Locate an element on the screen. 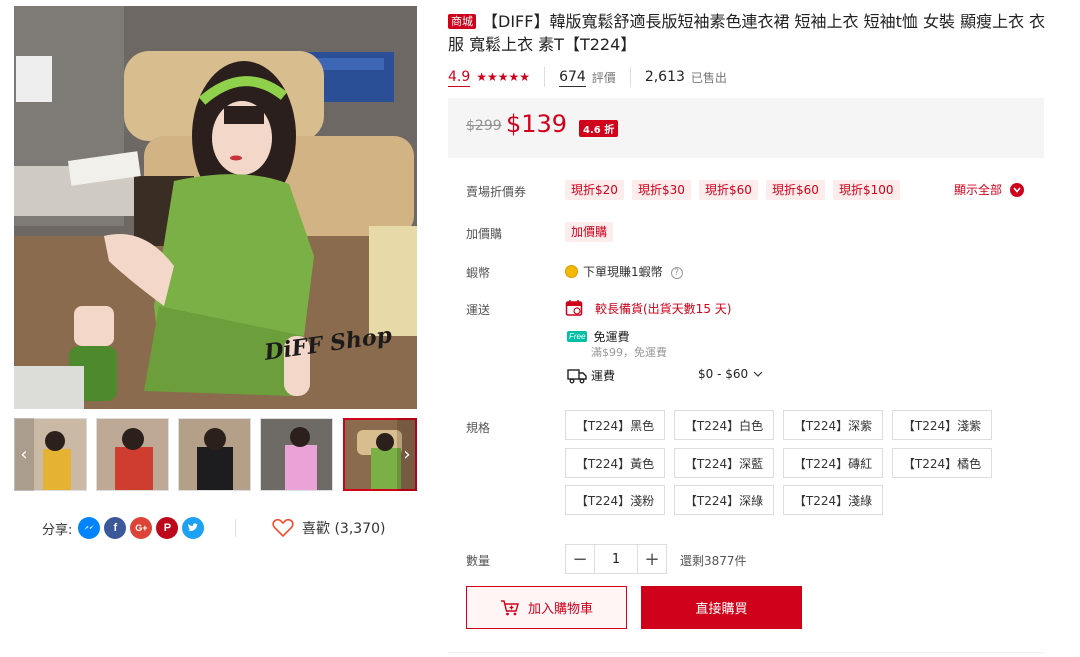 This screenshot has width=1080, height=657. free-shipping-title: 免運費 is located at coordinates (611, 337).